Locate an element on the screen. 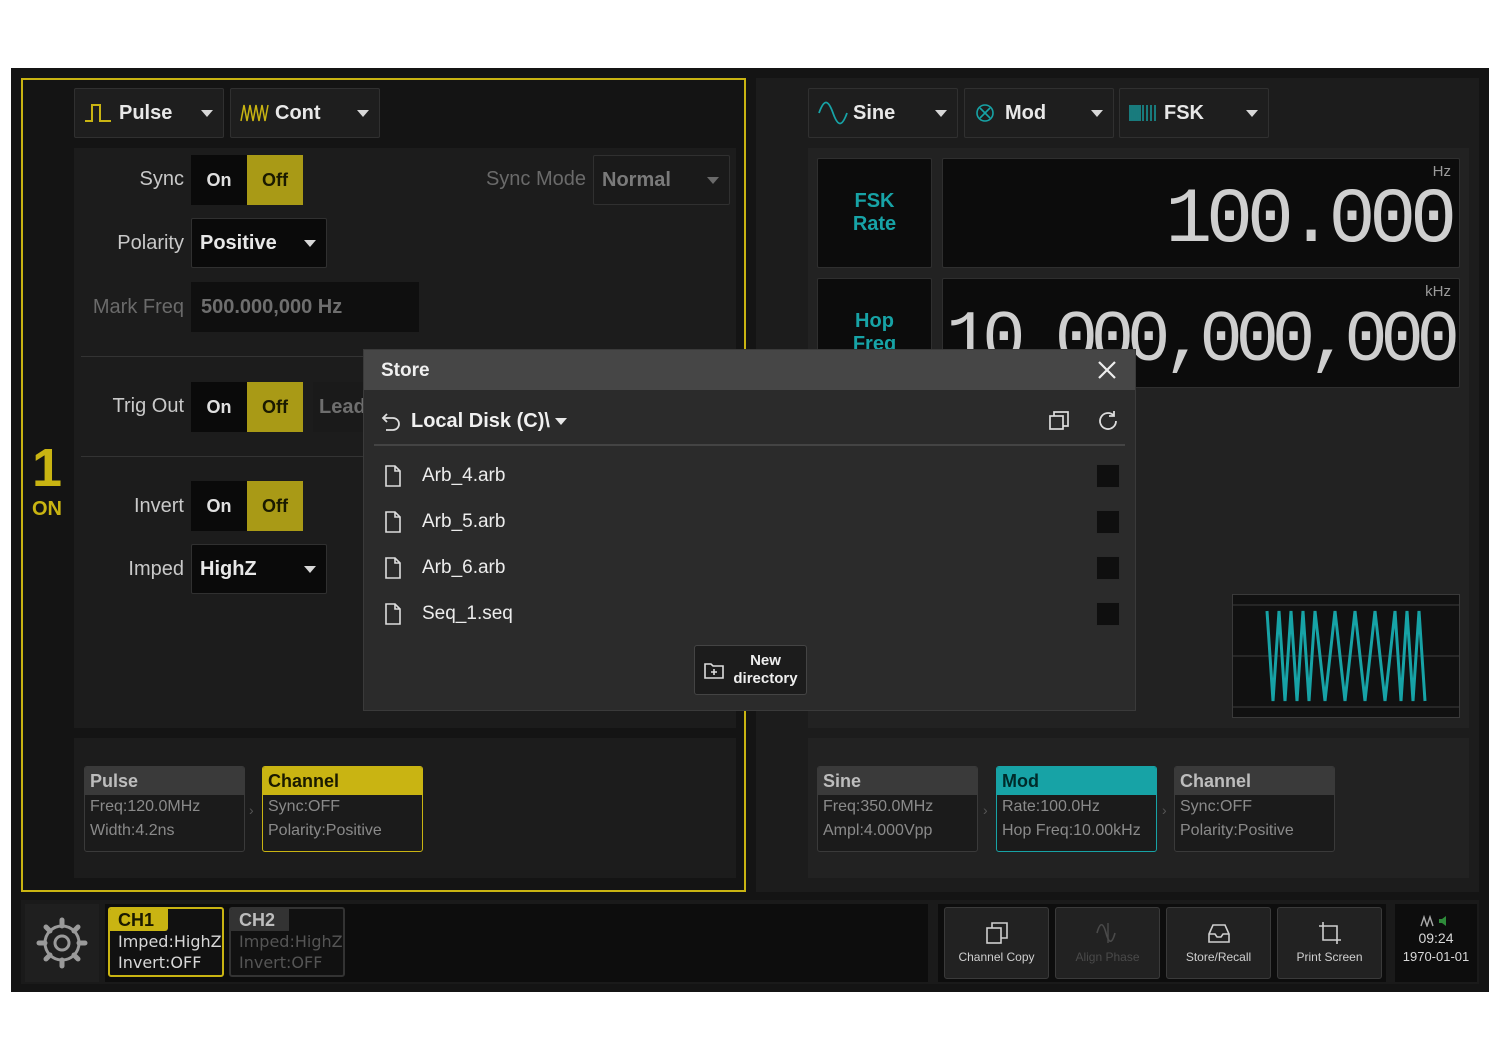 The image size is (1500, 1060). trig-lead-value: Lead is located at coordinates (342, 407).